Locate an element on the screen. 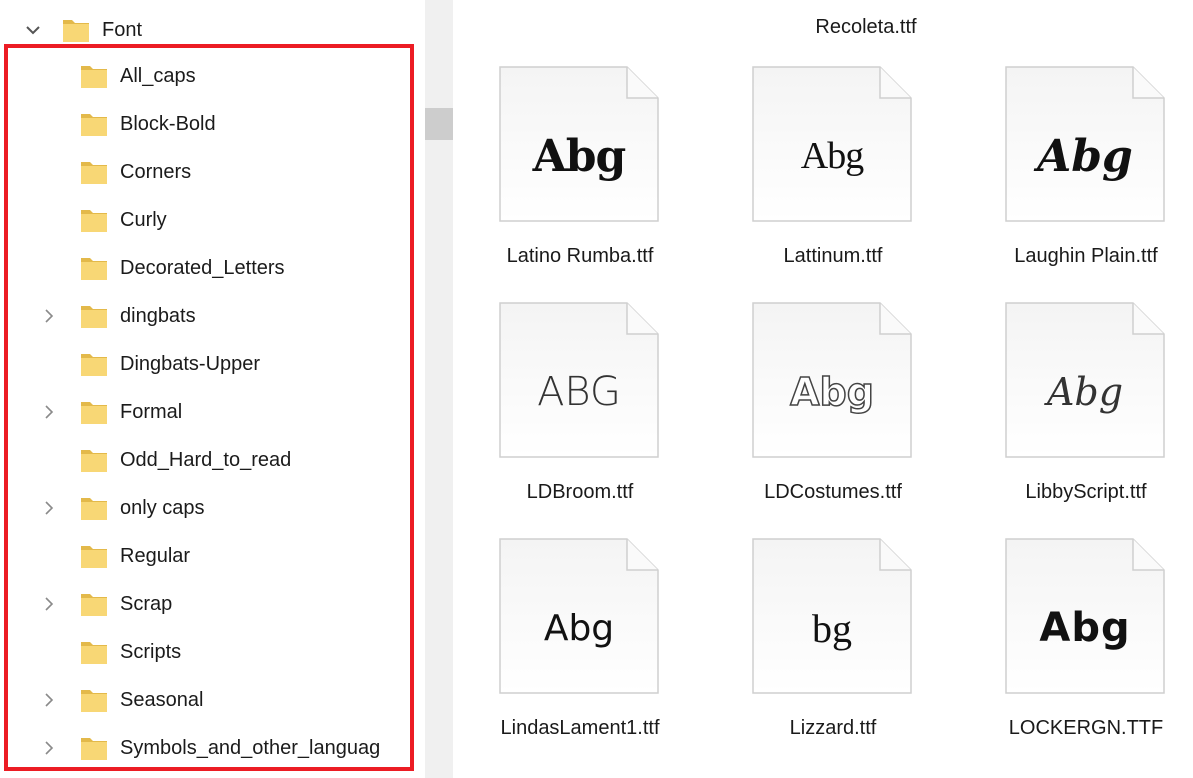 The width and height of the screenshot is (1193, 778). file-item: Abg LOCKERGN.TTF is located at coordinates (1074, 658).